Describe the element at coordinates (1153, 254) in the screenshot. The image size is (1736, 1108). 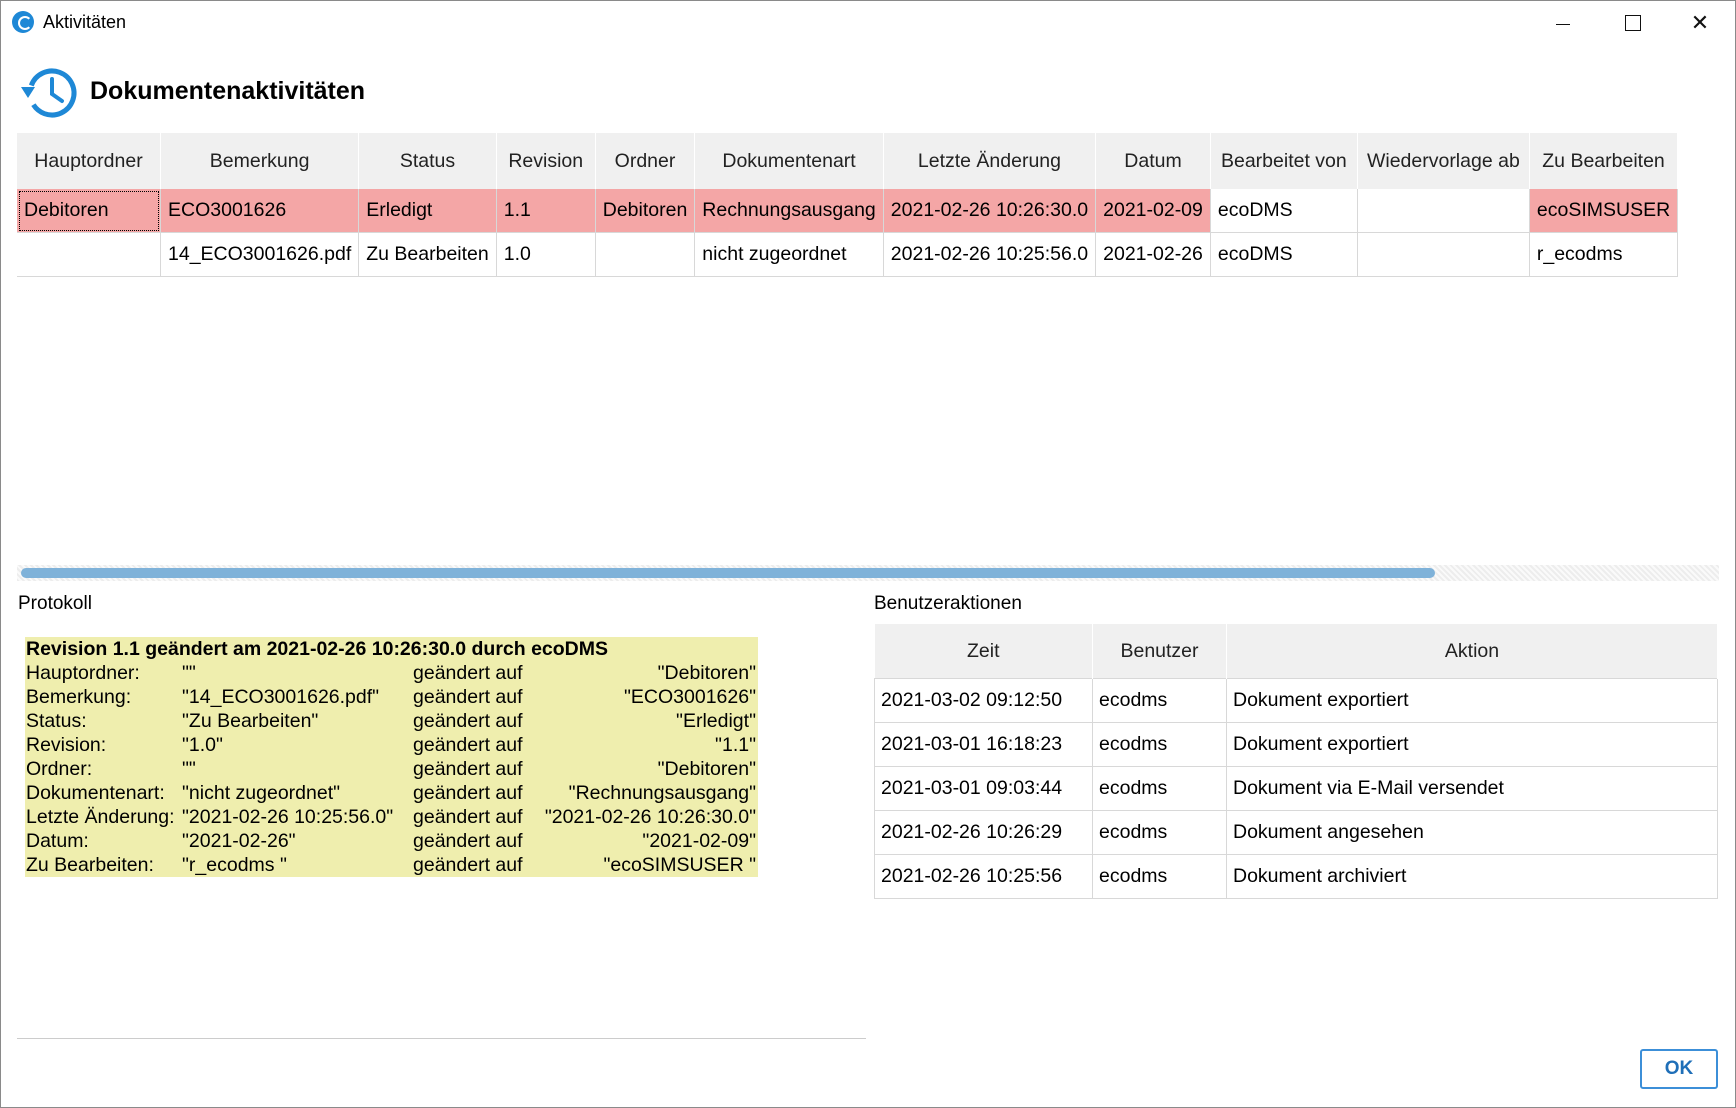
I see `table-cell: 2021-02-26` at that location.